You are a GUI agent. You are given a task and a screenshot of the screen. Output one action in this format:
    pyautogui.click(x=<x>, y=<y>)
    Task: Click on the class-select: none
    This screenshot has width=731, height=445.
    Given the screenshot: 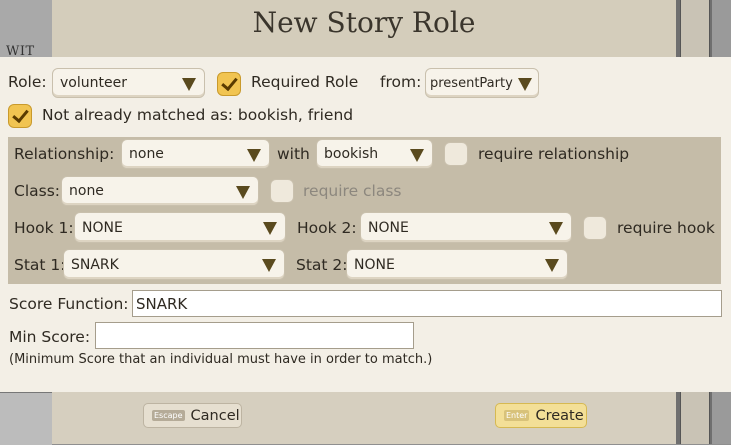 What is the action you would take?
    pyautogui.click(x=160, y=191)
    